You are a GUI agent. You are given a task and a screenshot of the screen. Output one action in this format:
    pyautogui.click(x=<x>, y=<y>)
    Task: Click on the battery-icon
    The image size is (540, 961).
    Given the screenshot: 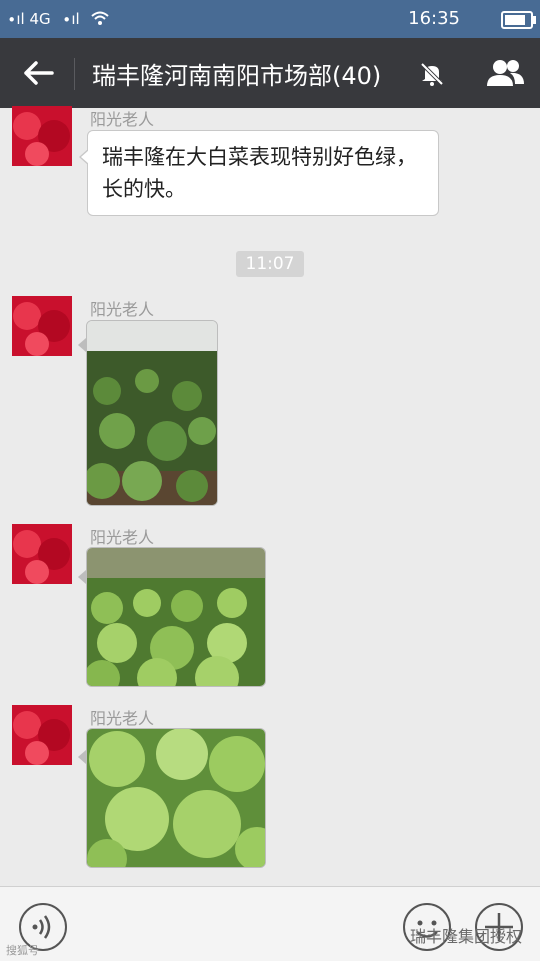 What is the action you would take?
    pyautogui.click(x=518, y=20)
    